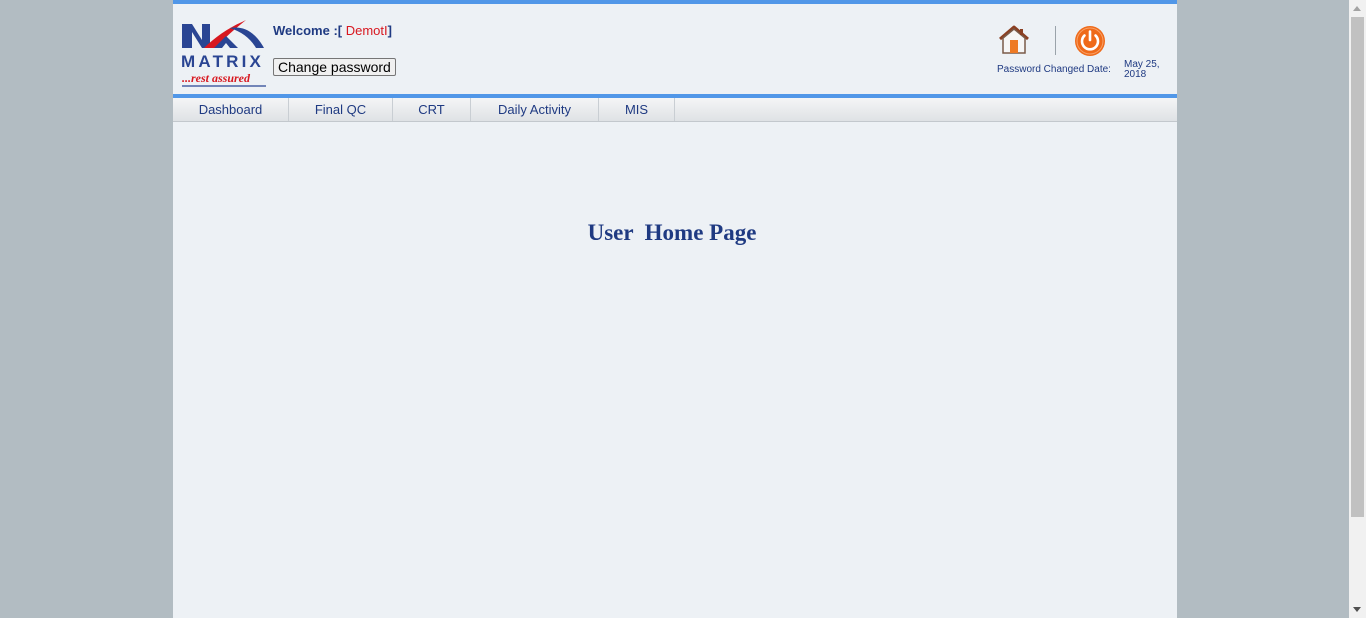 The image size is (1366, 618). I want to click on power-icon, so click(1090, 41).